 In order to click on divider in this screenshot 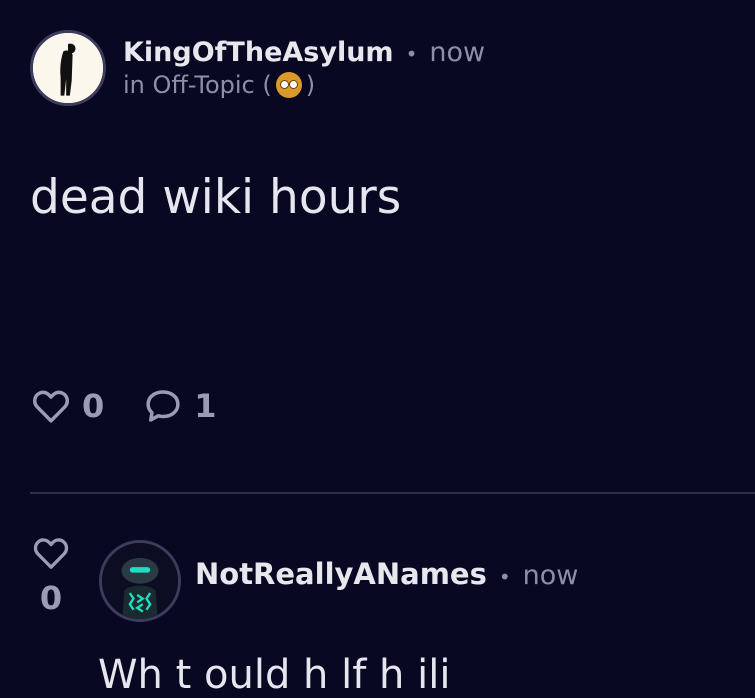, I will do `click(392, 493)`.